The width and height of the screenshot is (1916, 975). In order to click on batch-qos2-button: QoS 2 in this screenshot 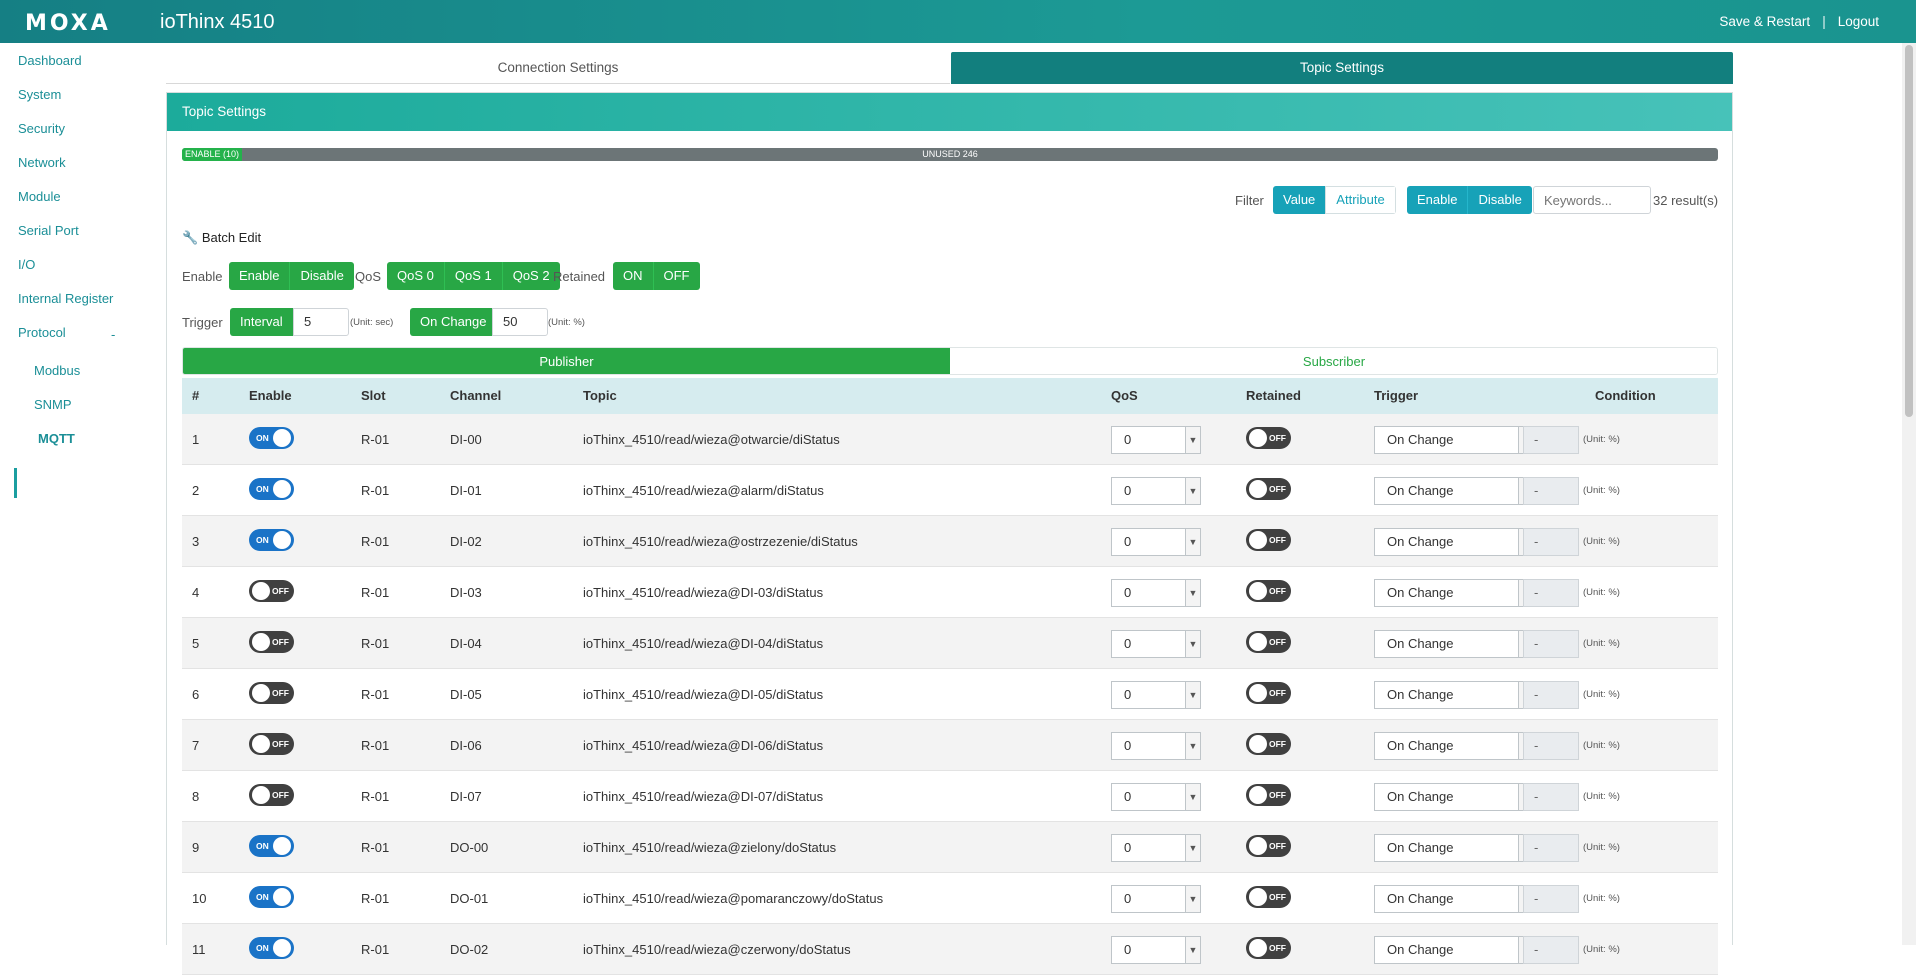, I will do `click(530, 276)`.